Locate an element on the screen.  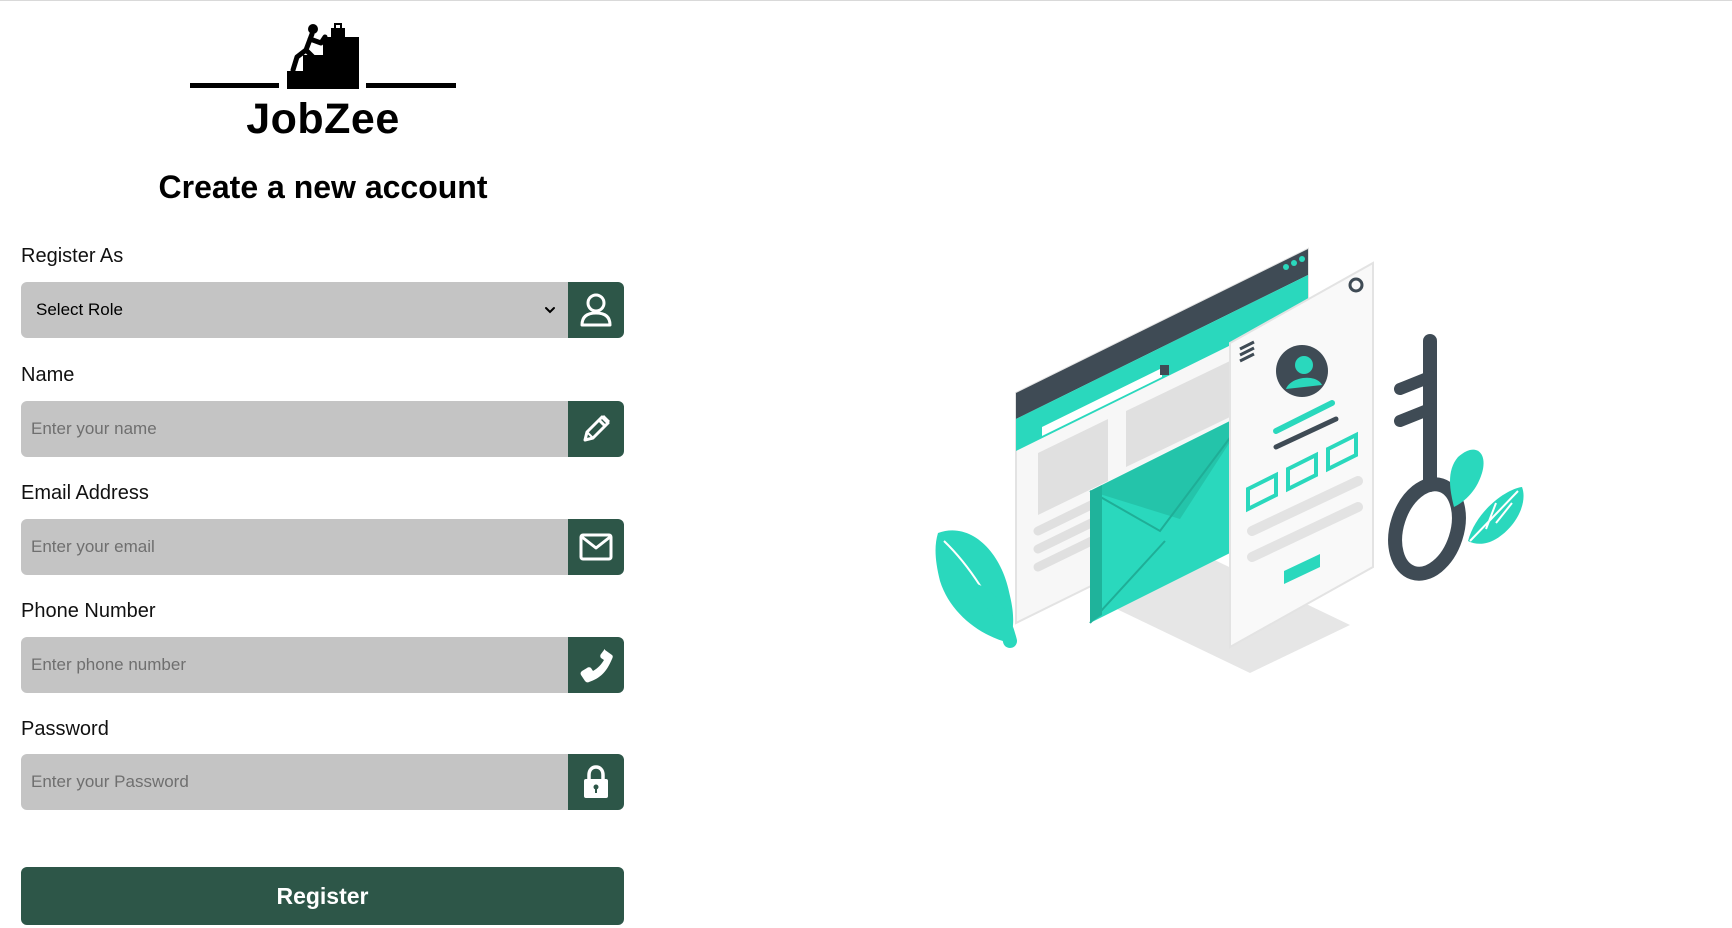
password-input is located at coordinates (294, 782).